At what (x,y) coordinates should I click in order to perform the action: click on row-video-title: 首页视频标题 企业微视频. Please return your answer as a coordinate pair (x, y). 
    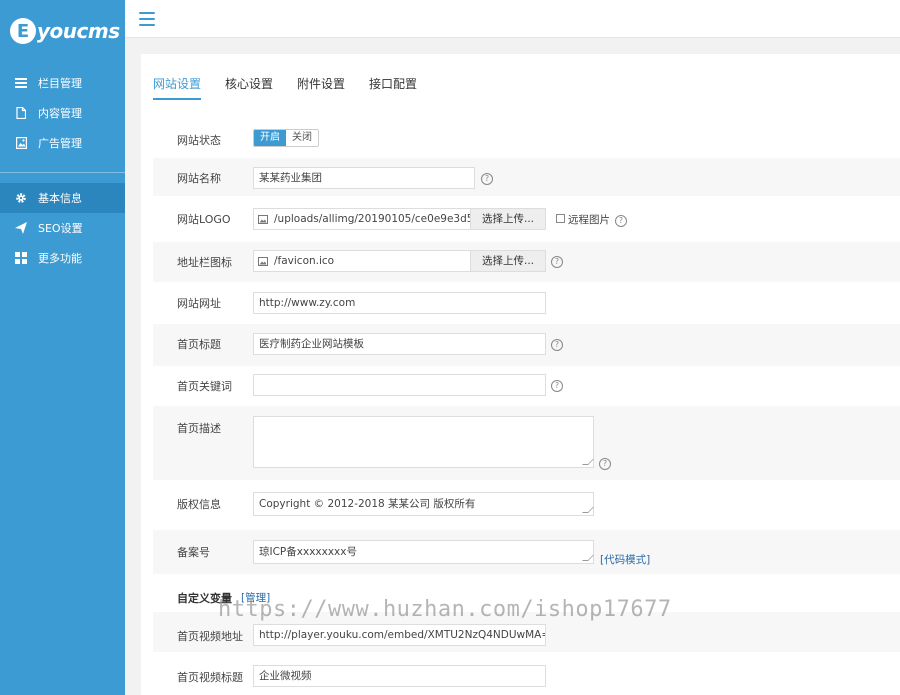
    Looking at the image, I should click on (526, 674).